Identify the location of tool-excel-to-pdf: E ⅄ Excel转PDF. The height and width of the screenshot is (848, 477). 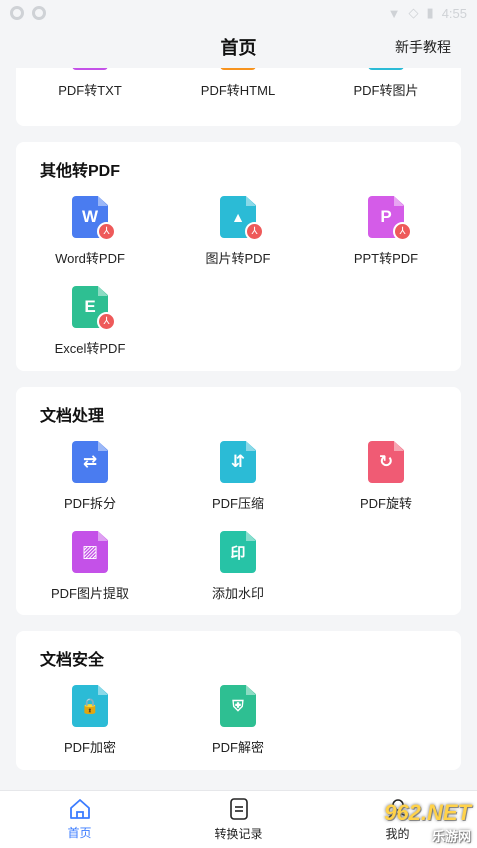
(90, 321).